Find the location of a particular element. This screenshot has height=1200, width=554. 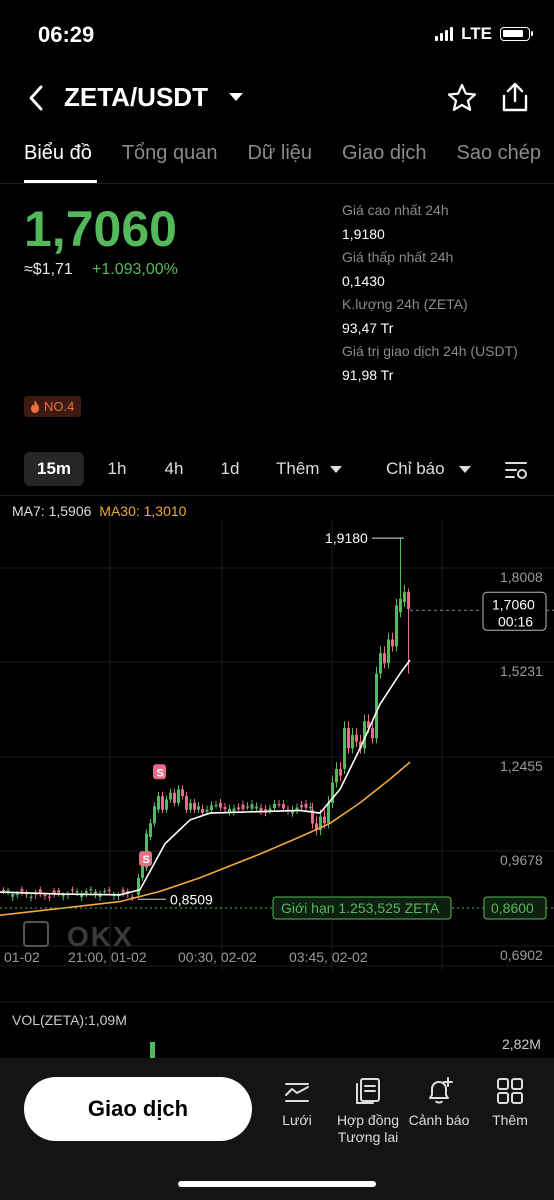

price-usd: ≈$1,71 is located at coordinates (48, 269).